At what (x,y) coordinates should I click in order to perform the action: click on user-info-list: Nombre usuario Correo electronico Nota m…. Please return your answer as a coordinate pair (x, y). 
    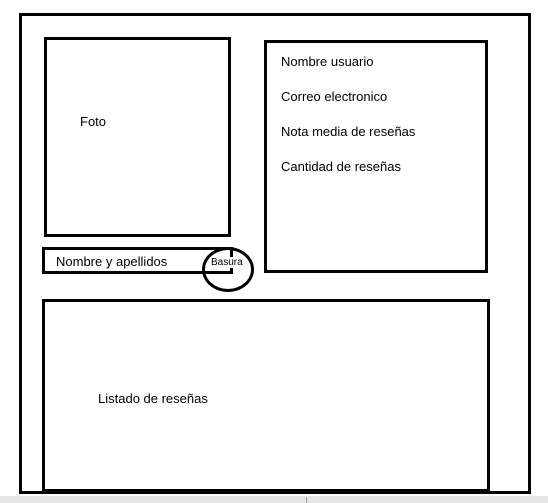
    Looking at the image, I should click on (348, 123).